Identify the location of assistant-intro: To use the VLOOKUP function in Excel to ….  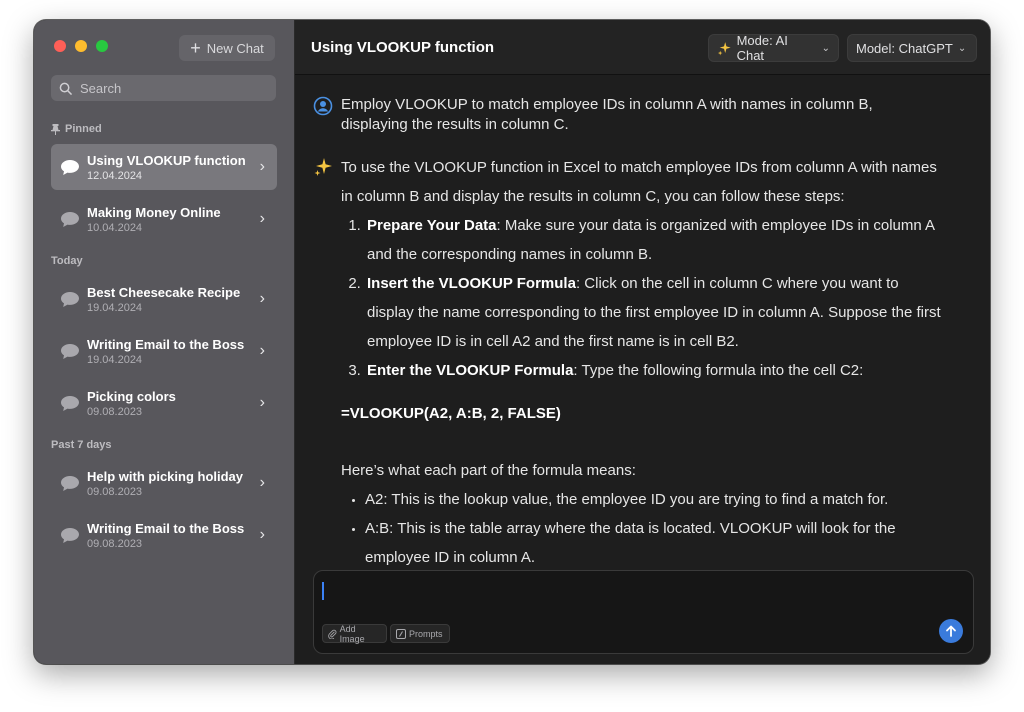
(639, 182).